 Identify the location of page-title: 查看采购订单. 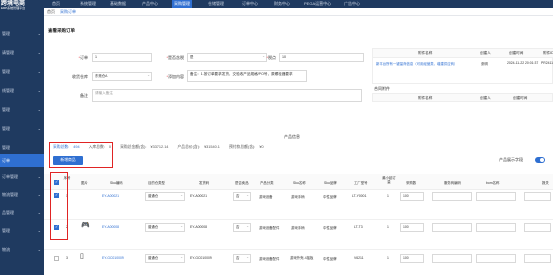
(61, 30).